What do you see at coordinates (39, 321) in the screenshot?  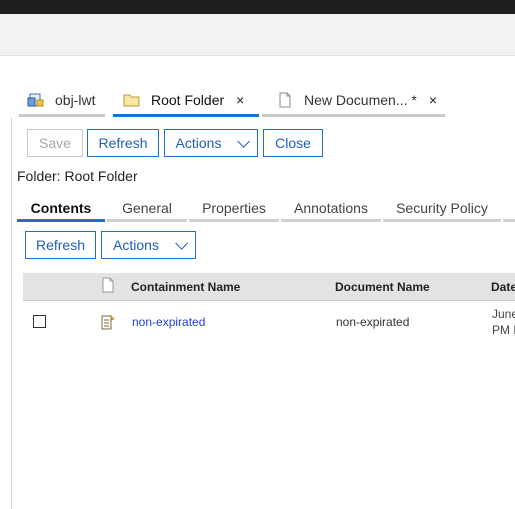 I see `row-checkbox` at bounding box center [39, 321].